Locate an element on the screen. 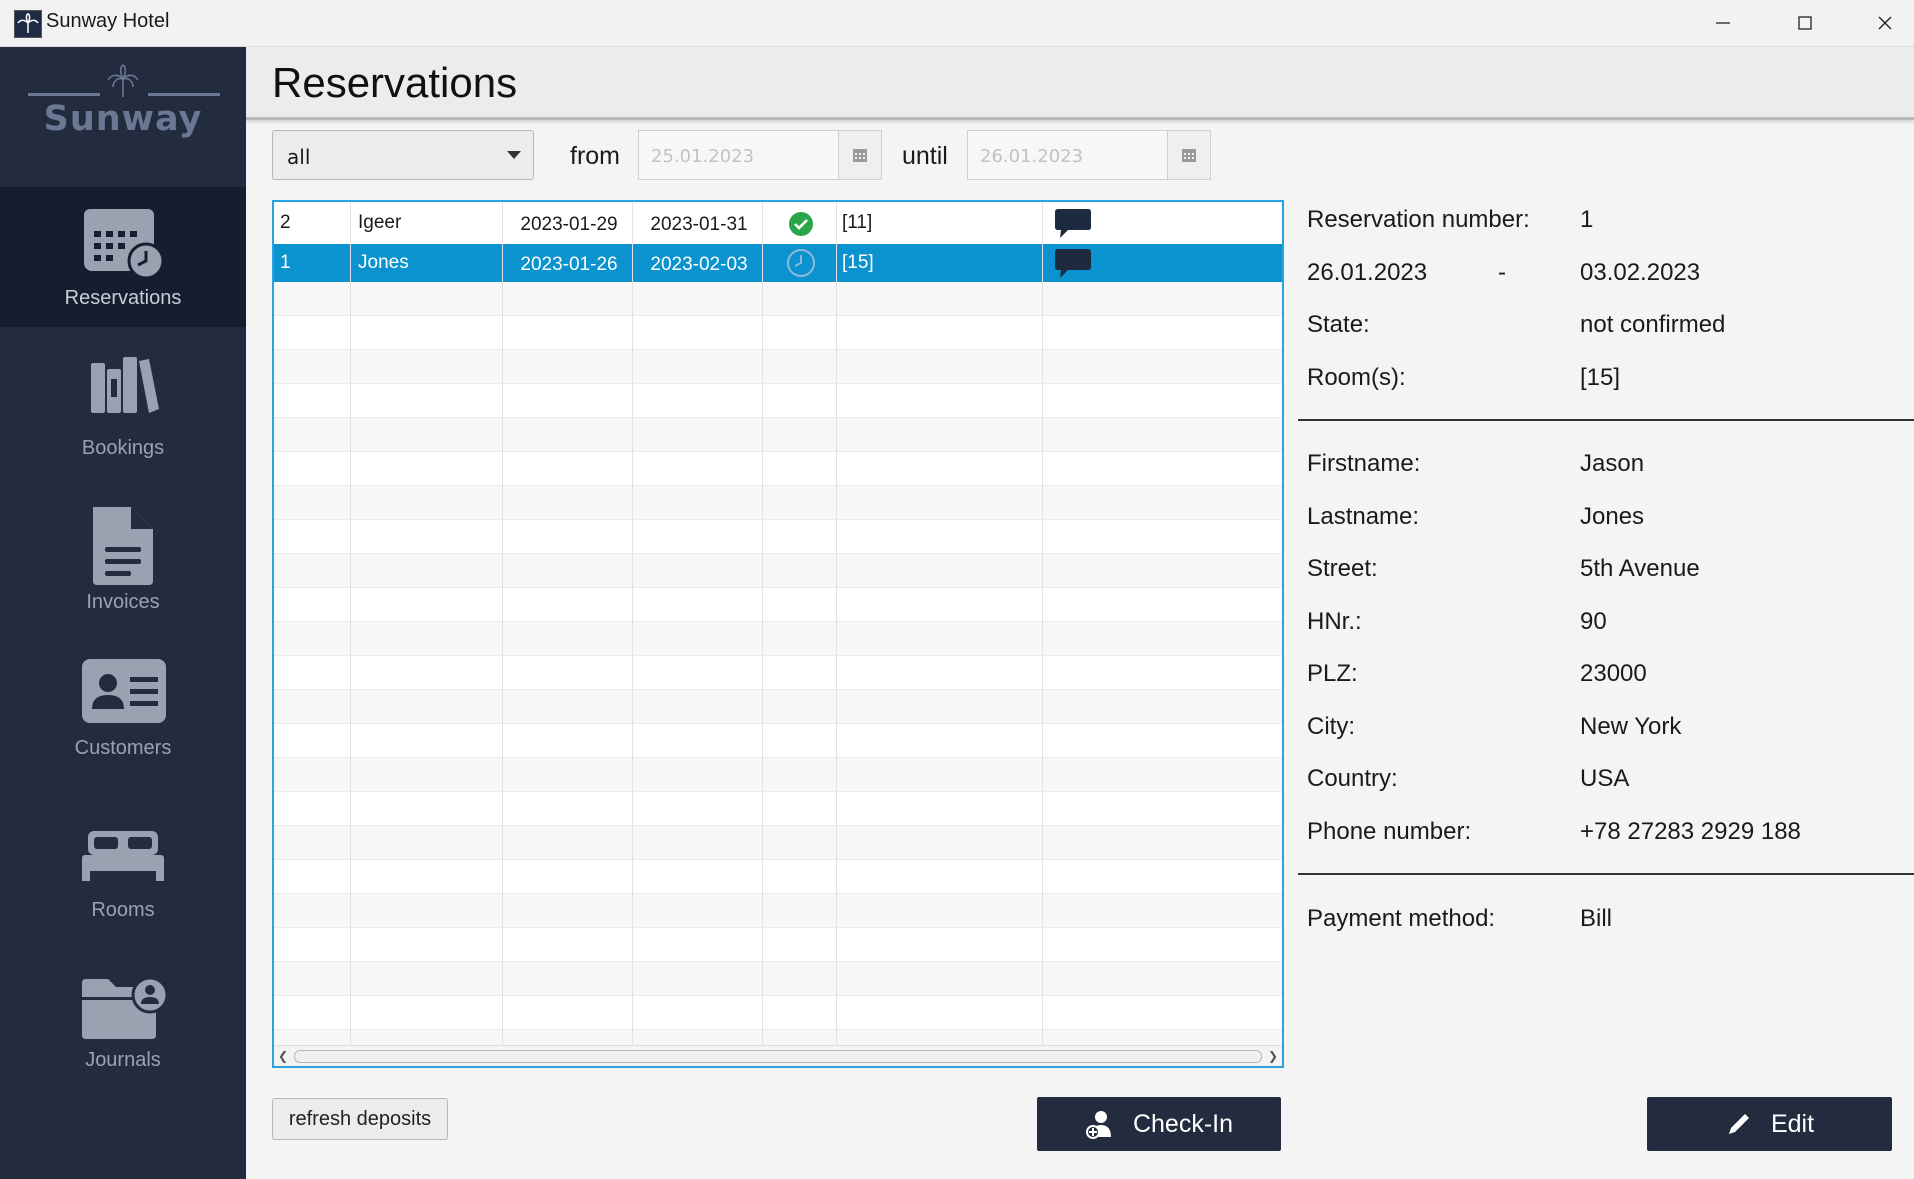  window-titlebar: Sunway Hotel is located at coordinates (957, 23).